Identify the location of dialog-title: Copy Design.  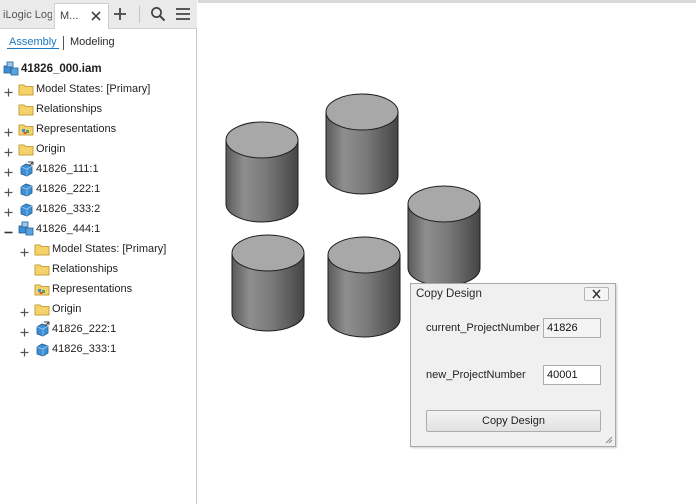
(449, 294).